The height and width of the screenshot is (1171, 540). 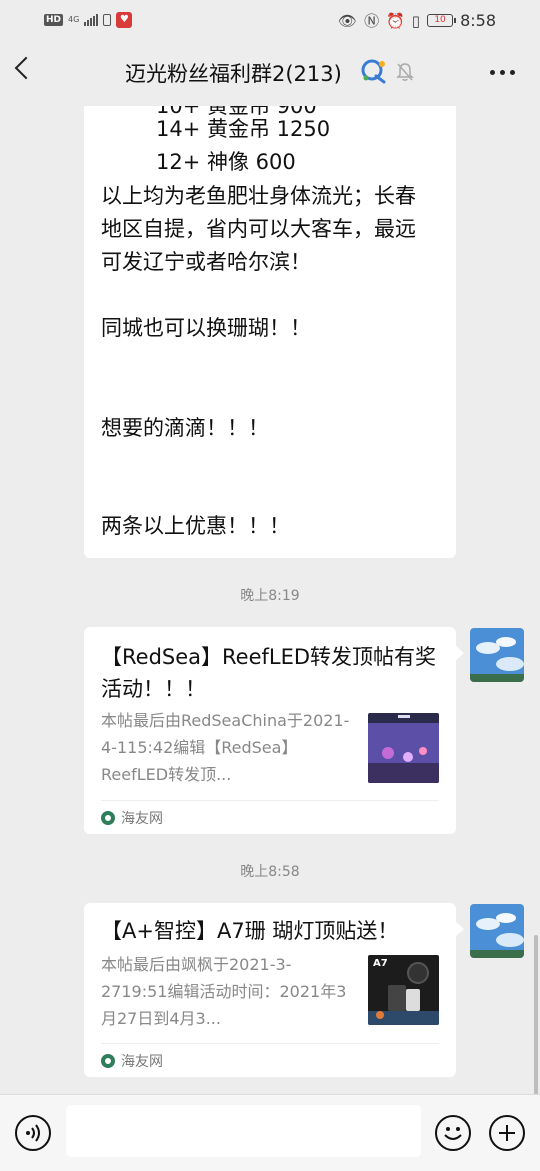 What do you see at coordinates (270, 596) in the screenshot?
I see `timestamp: 晚上8:19` at bounding box center [270, 596].